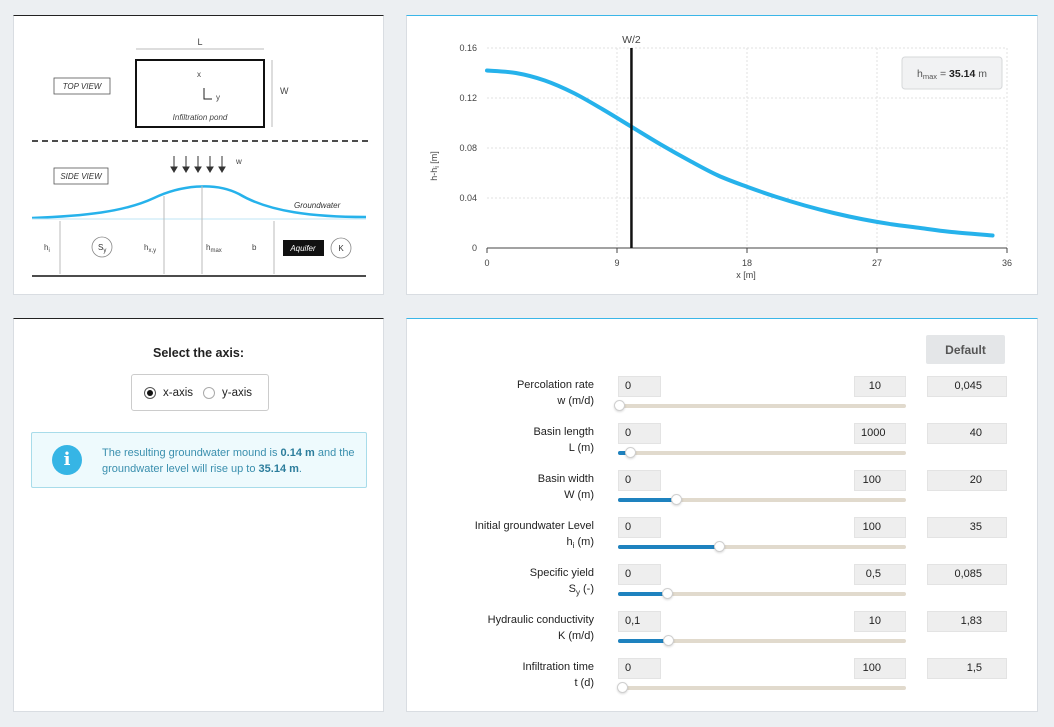 Image resolution: width=1054 pixels, height=727 pixels. I want to click on percolation-rate-label: Percolation rate w (m/d), so click(555, 393).